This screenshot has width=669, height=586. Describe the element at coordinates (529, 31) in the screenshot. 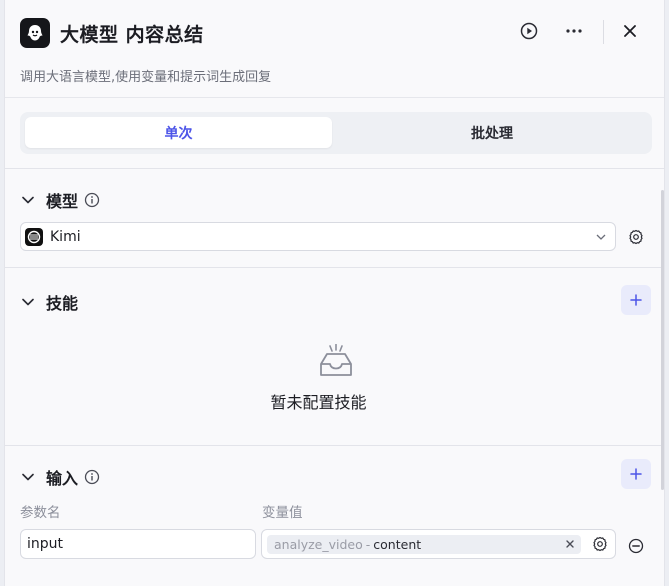

I see `run-icon` at that location.